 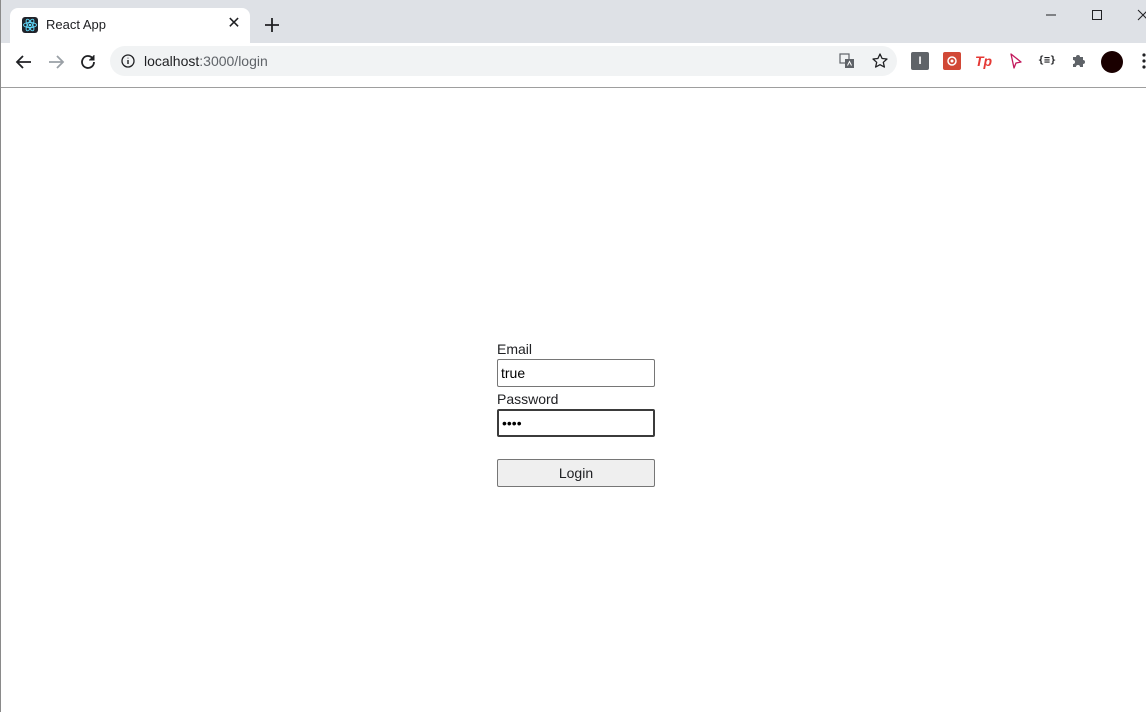 What do you see at coordinates (1112, 62) in the screenshot?
I see `profile-avatar` at bounding box center [1112, 62].